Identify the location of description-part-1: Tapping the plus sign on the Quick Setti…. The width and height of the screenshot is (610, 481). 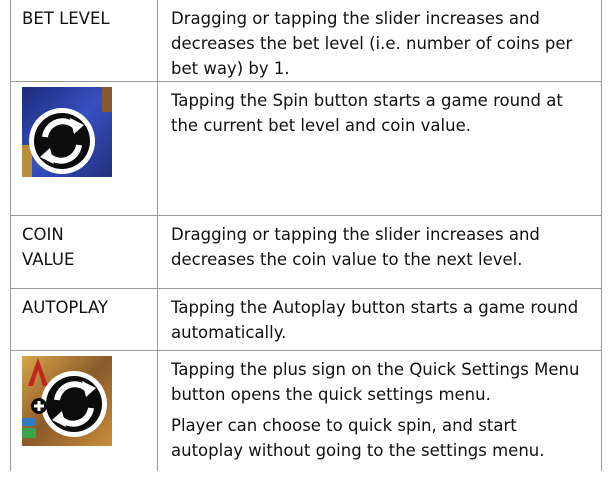
(375, 382).